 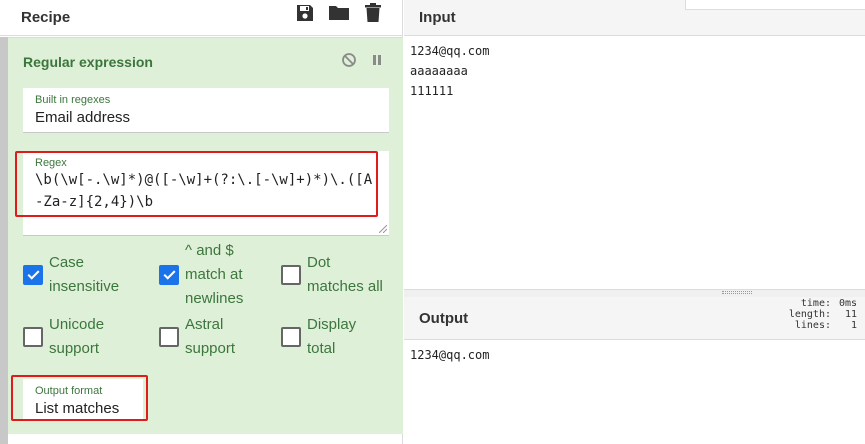 I want to click on input-line: aaaaaaaa, so click(x=439, y=71).